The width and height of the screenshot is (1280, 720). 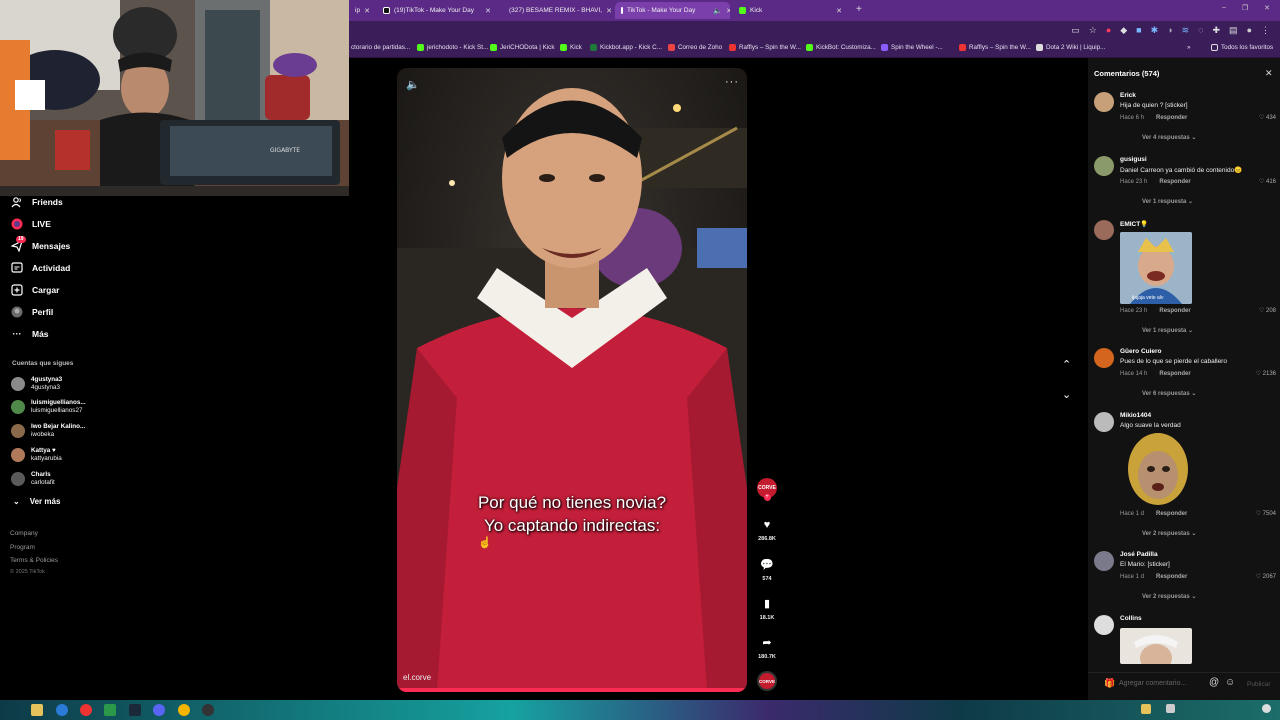 I want to click on browser-tab: (327) BESAME REMIX - BHAVI, ✕, so click(x=555, y=10).